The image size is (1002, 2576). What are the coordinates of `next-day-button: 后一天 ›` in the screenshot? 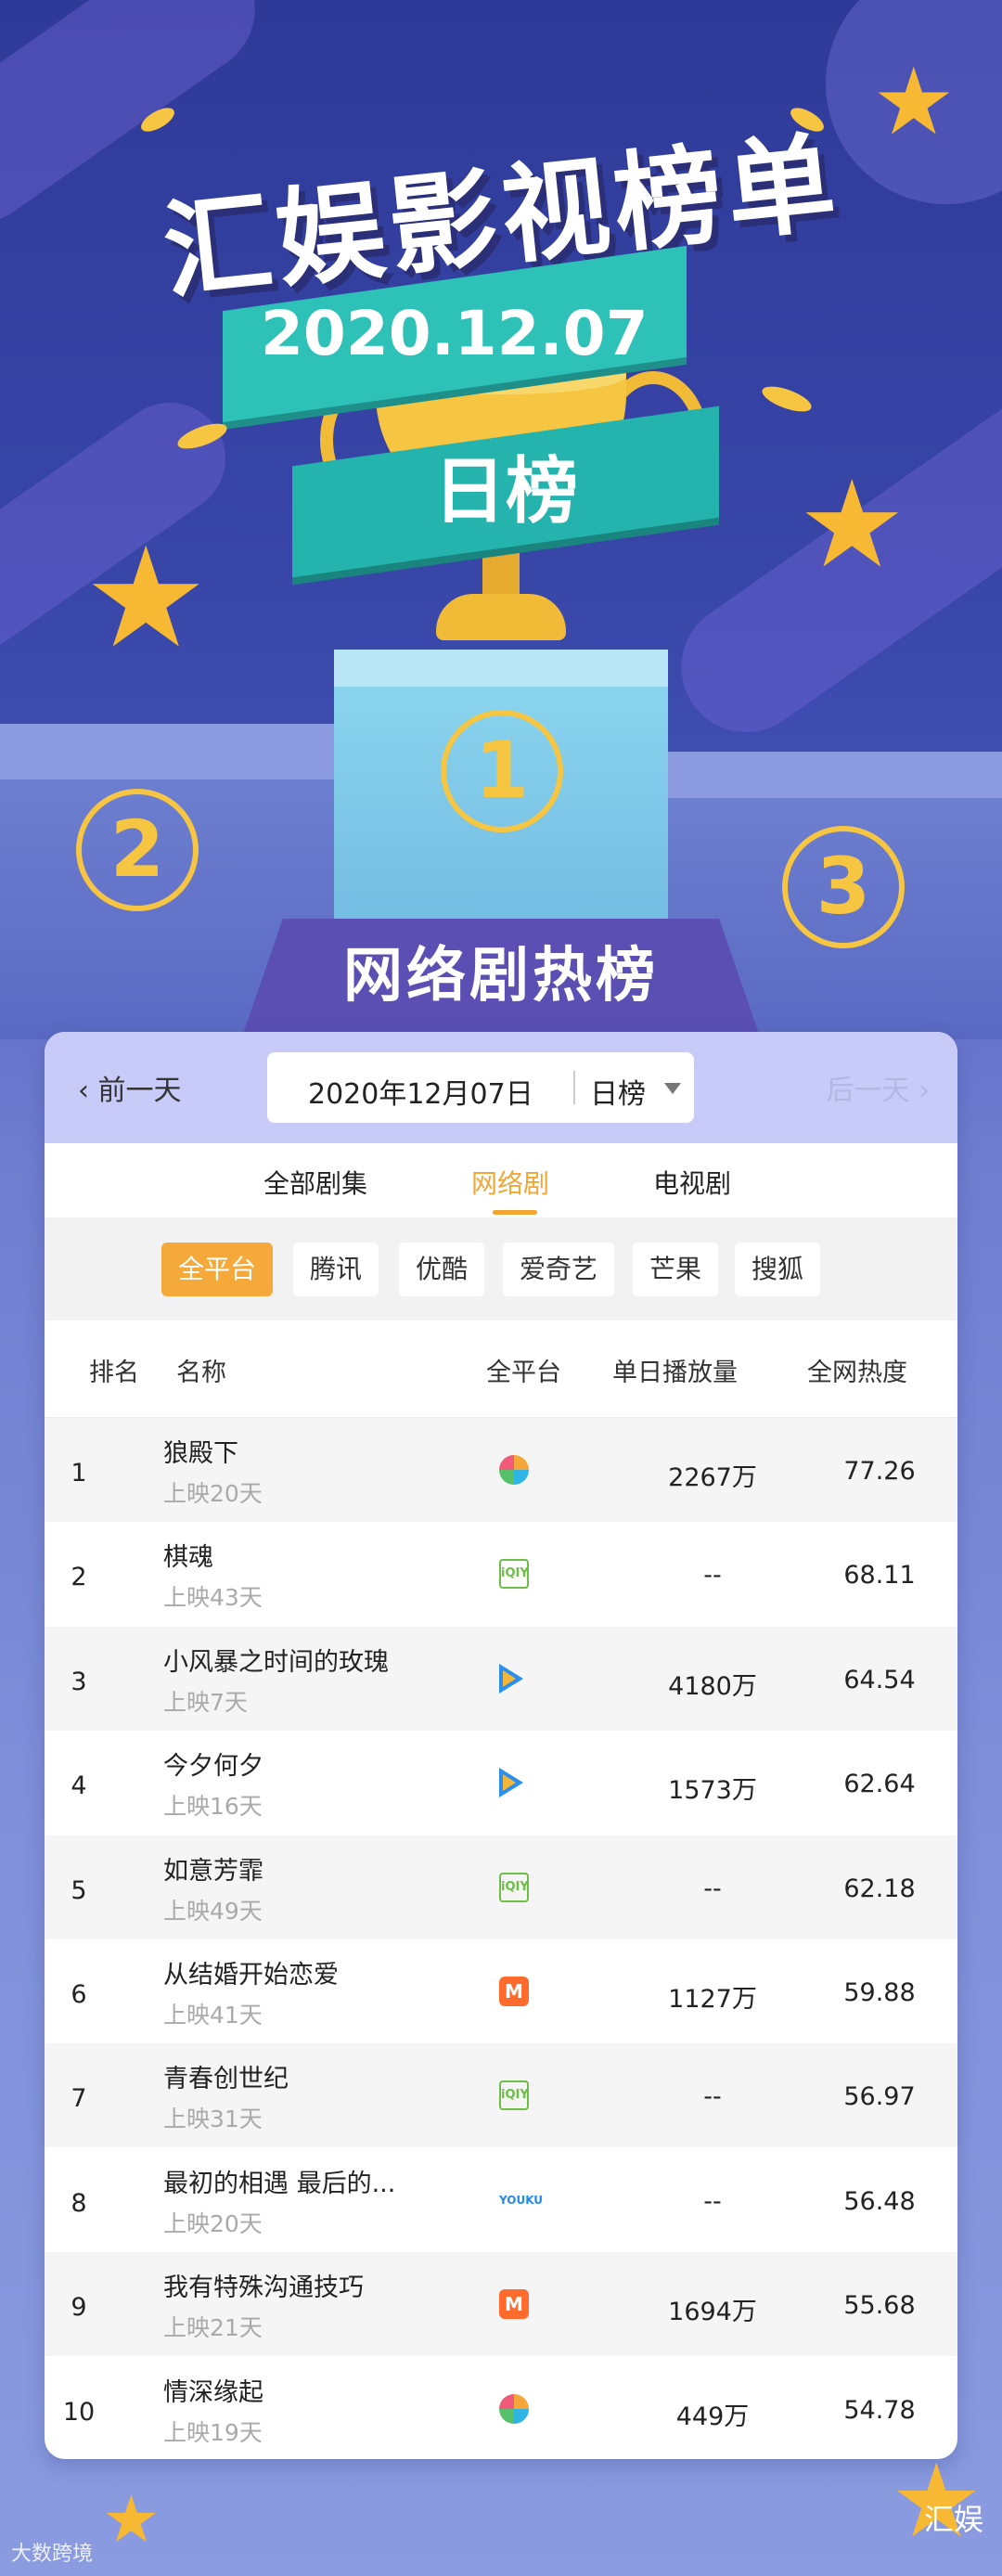 It's located at (878, 1087).